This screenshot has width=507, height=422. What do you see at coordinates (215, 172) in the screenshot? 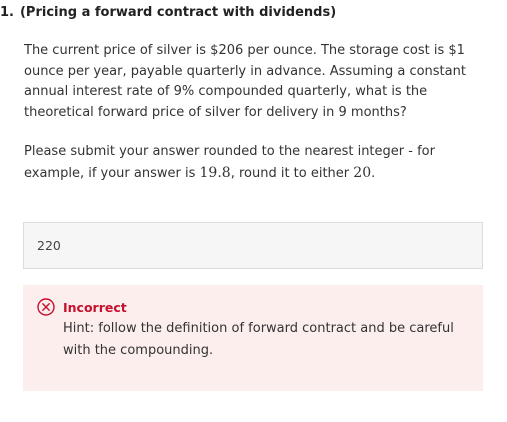
I see `example-value: 19.8` at bounding box center [215, 172].